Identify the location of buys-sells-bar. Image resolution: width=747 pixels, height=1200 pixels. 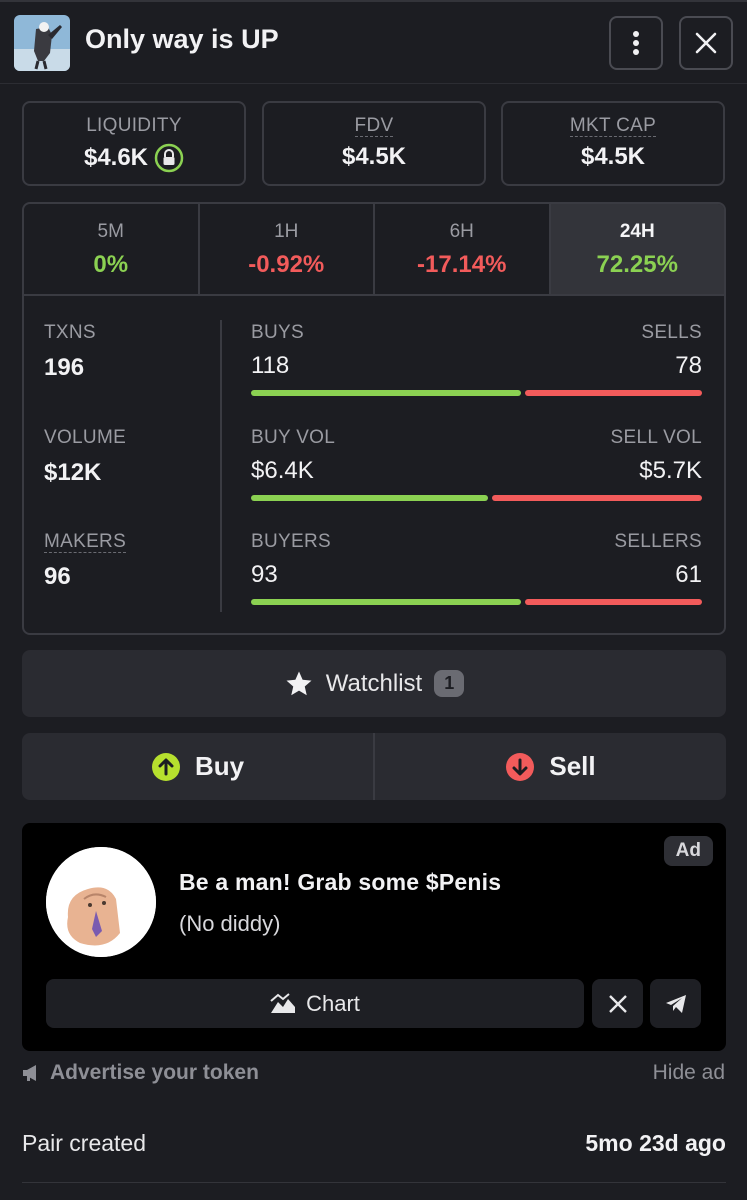
(476, 393).